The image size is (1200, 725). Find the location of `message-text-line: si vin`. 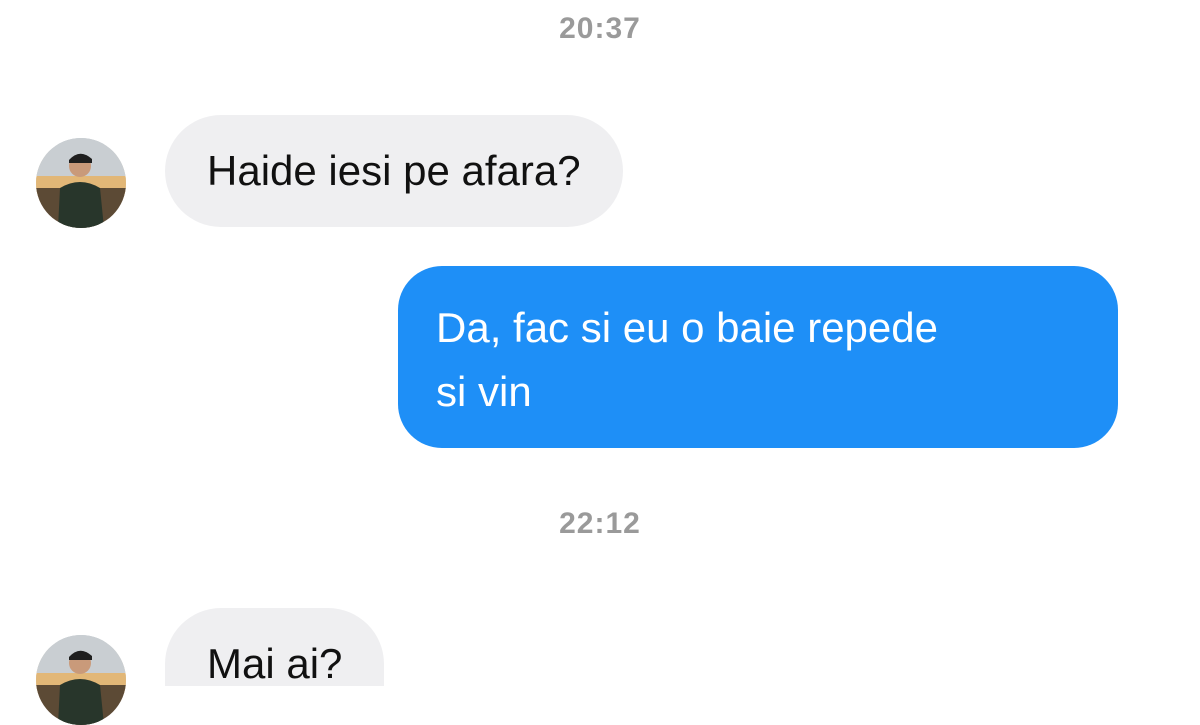

message-text-line: si vin is located at coordinates (484, 391).